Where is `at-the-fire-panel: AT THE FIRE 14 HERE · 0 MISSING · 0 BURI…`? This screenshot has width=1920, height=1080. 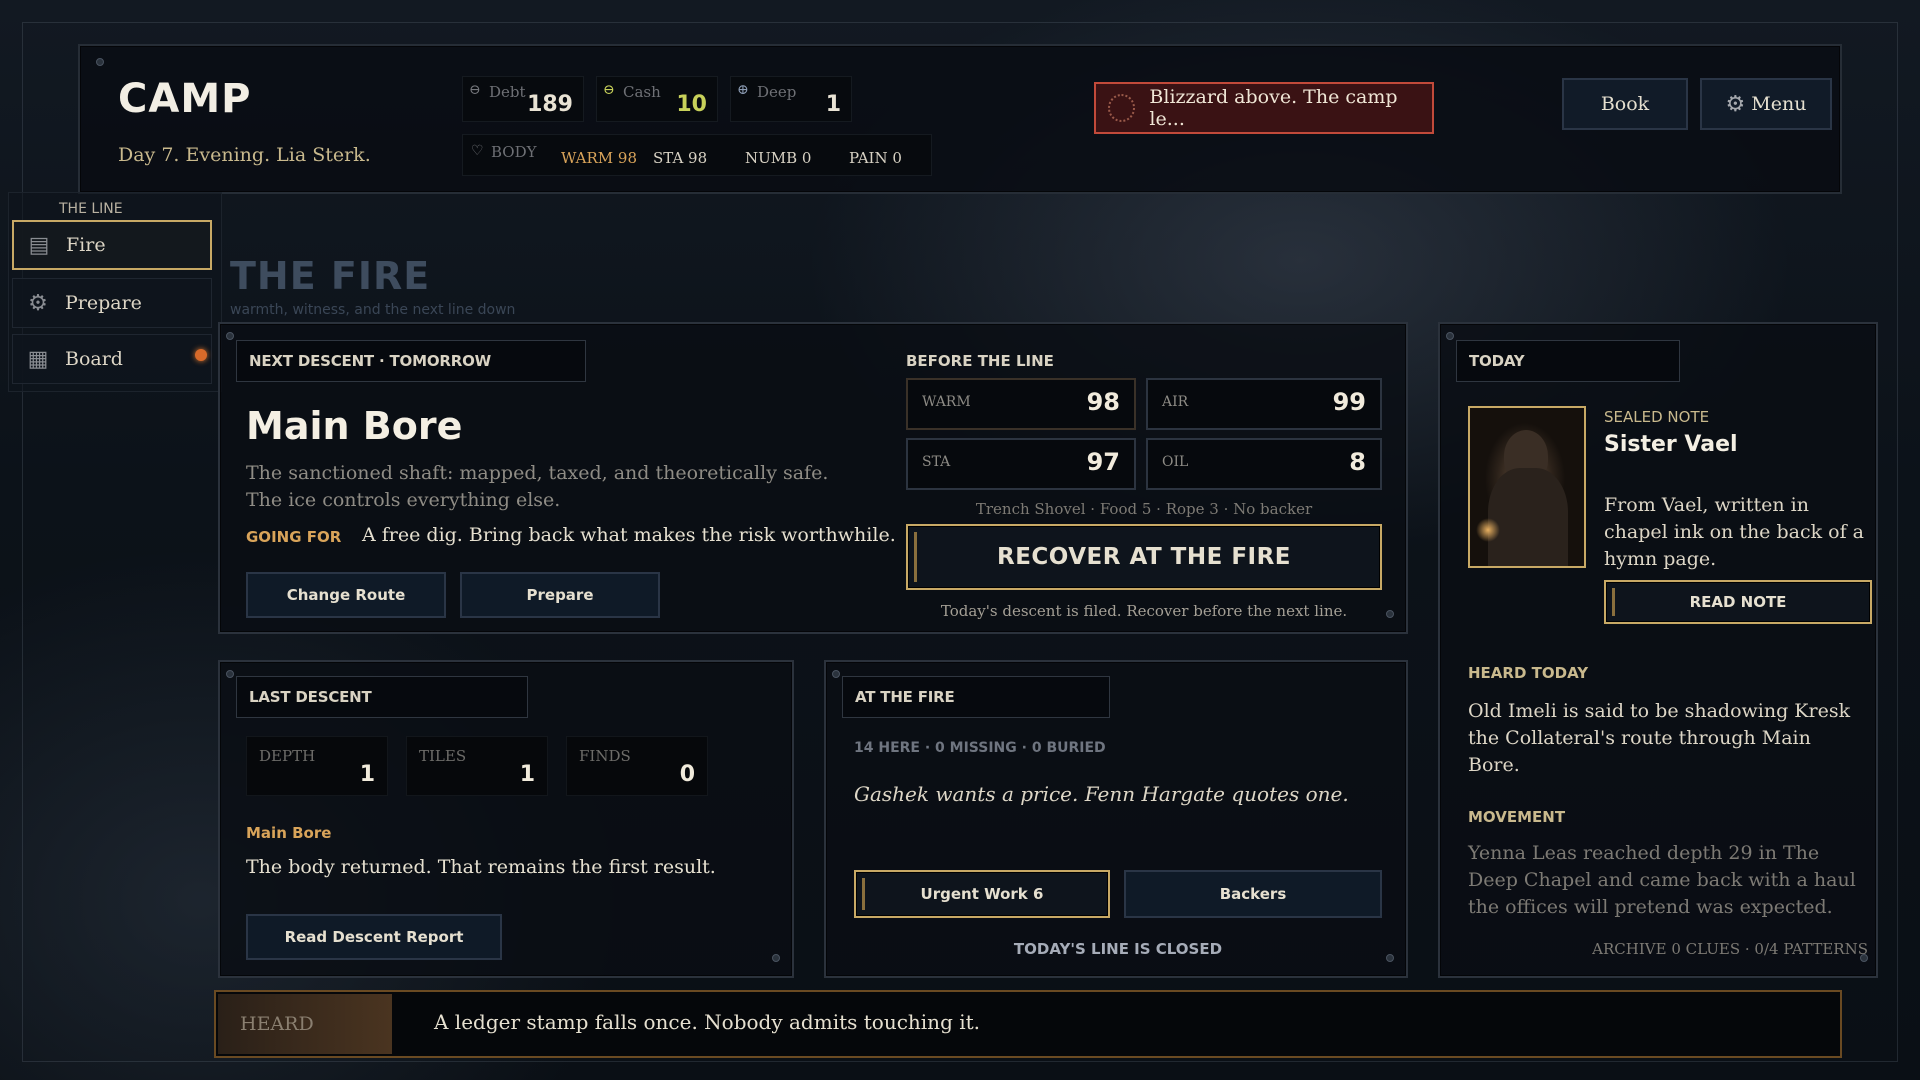
at-the-fire-panel: AT THE FIRE 14 HERE · 0 MISSING · 0 BURI… is located at coordinates (1116, 819).